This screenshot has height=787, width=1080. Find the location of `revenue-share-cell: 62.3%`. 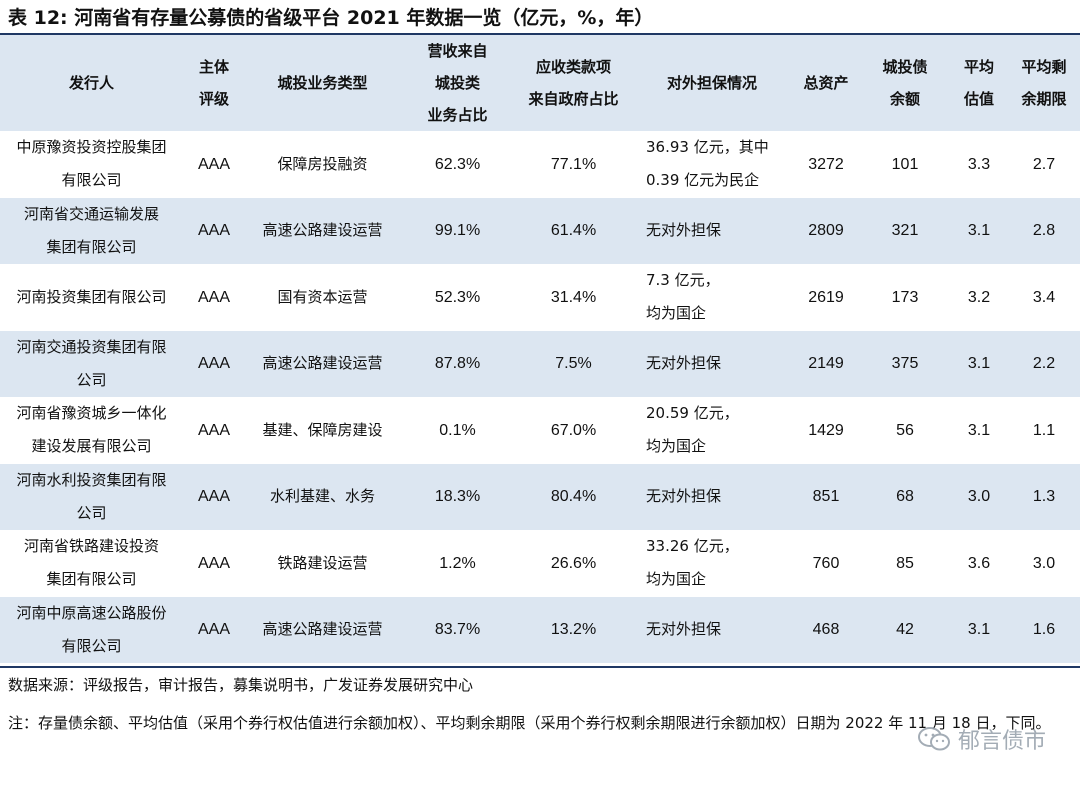

revenue-share-cell: 62.3% is located at coordinates (457, 164).